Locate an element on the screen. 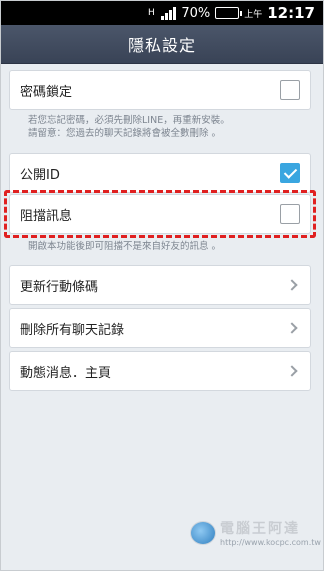 This screenshot has width=324, height=571. highlight-box is located at coordinates (160, 214).